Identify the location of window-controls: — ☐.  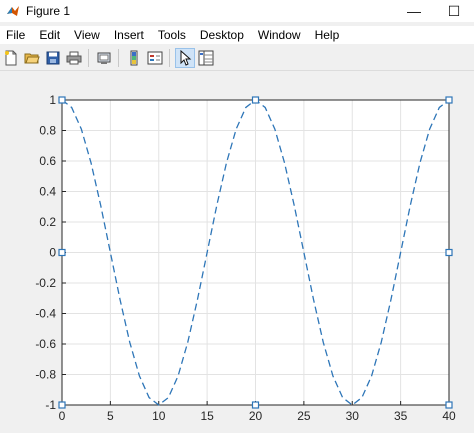
(434, 11).